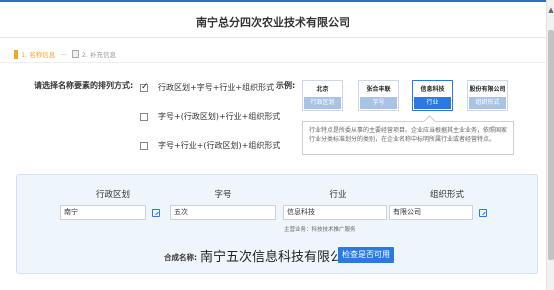 This screenshot has width=554, height=290. I want to click on page-title: 南宁总分四次农业技术有限公司, so click(273, 22).